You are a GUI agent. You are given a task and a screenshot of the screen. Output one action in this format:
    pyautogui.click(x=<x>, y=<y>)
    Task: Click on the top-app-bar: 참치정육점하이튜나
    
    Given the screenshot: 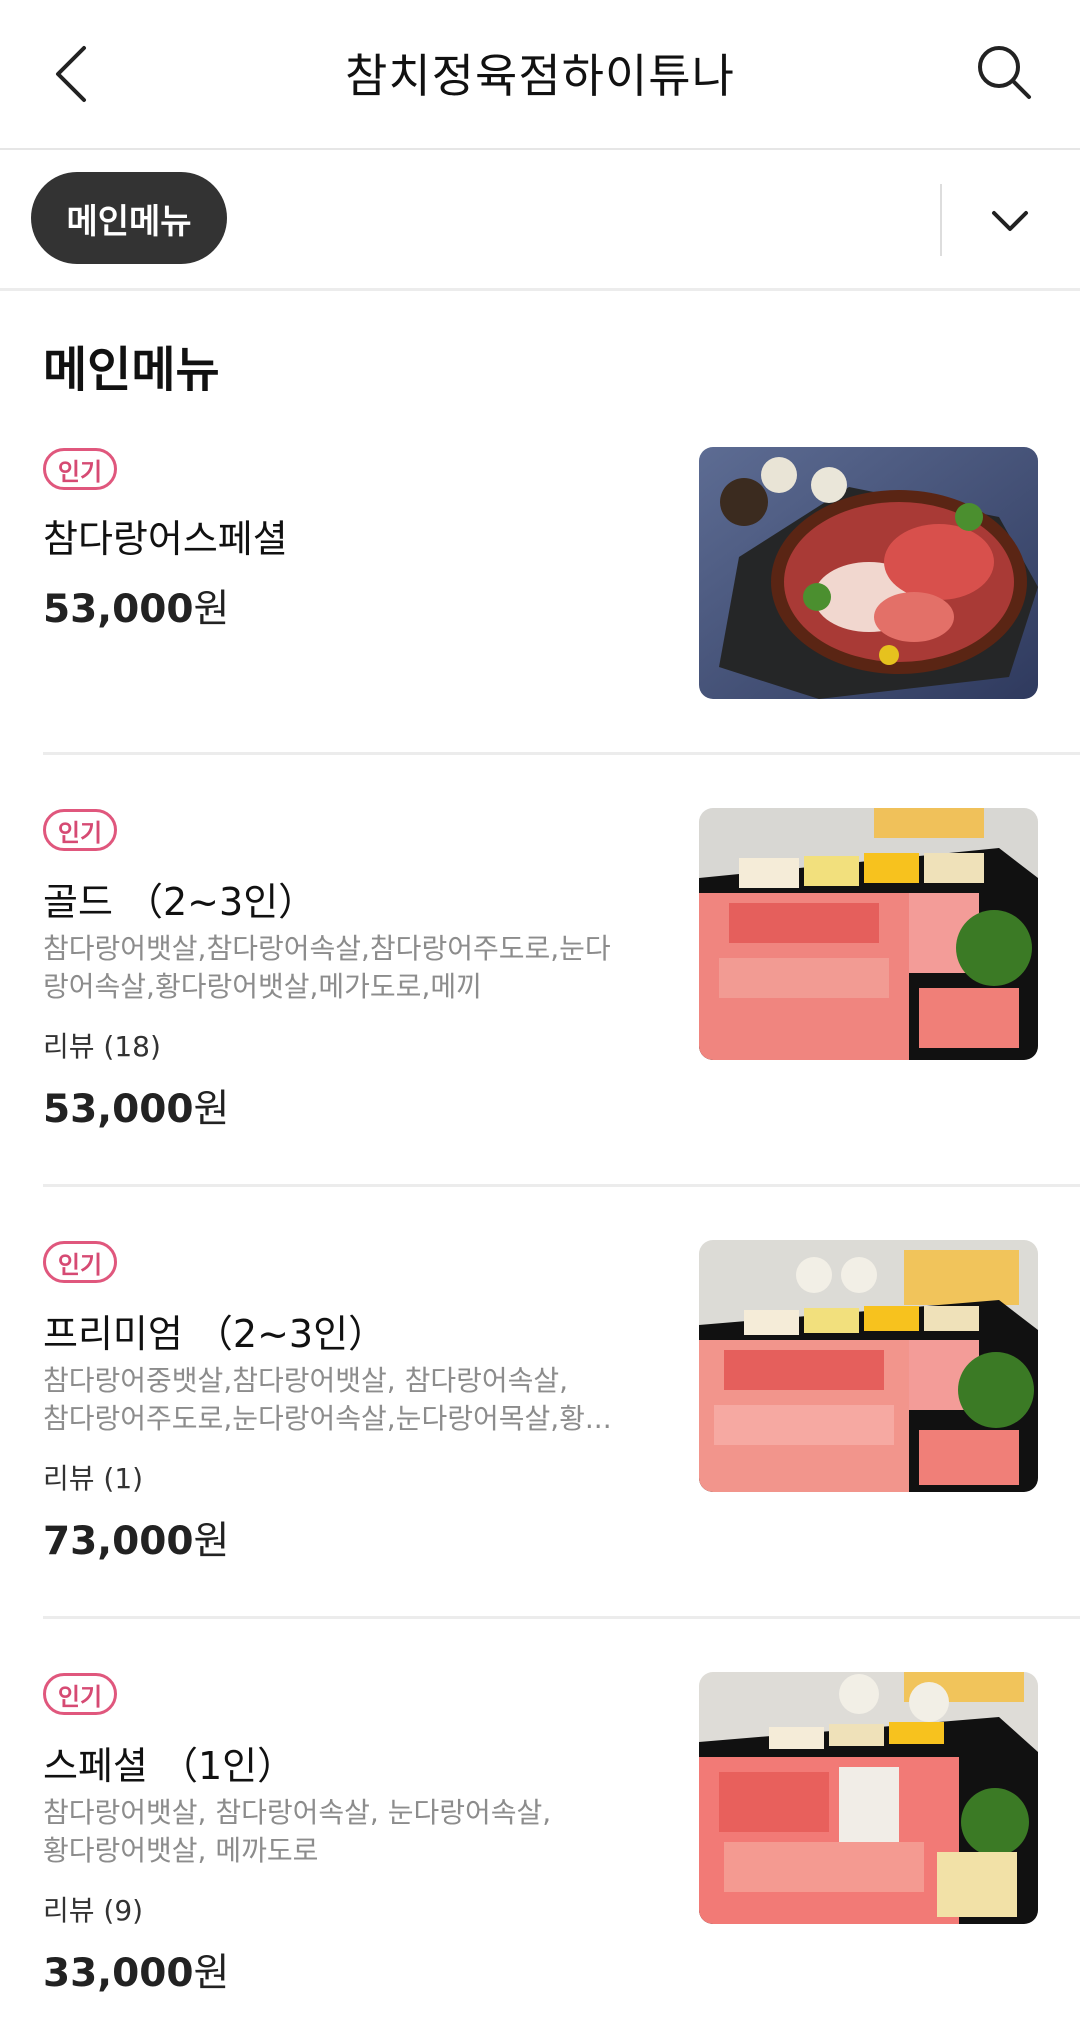 What is the action you would take?
    pyautogui.click(x=540, y=75)
    